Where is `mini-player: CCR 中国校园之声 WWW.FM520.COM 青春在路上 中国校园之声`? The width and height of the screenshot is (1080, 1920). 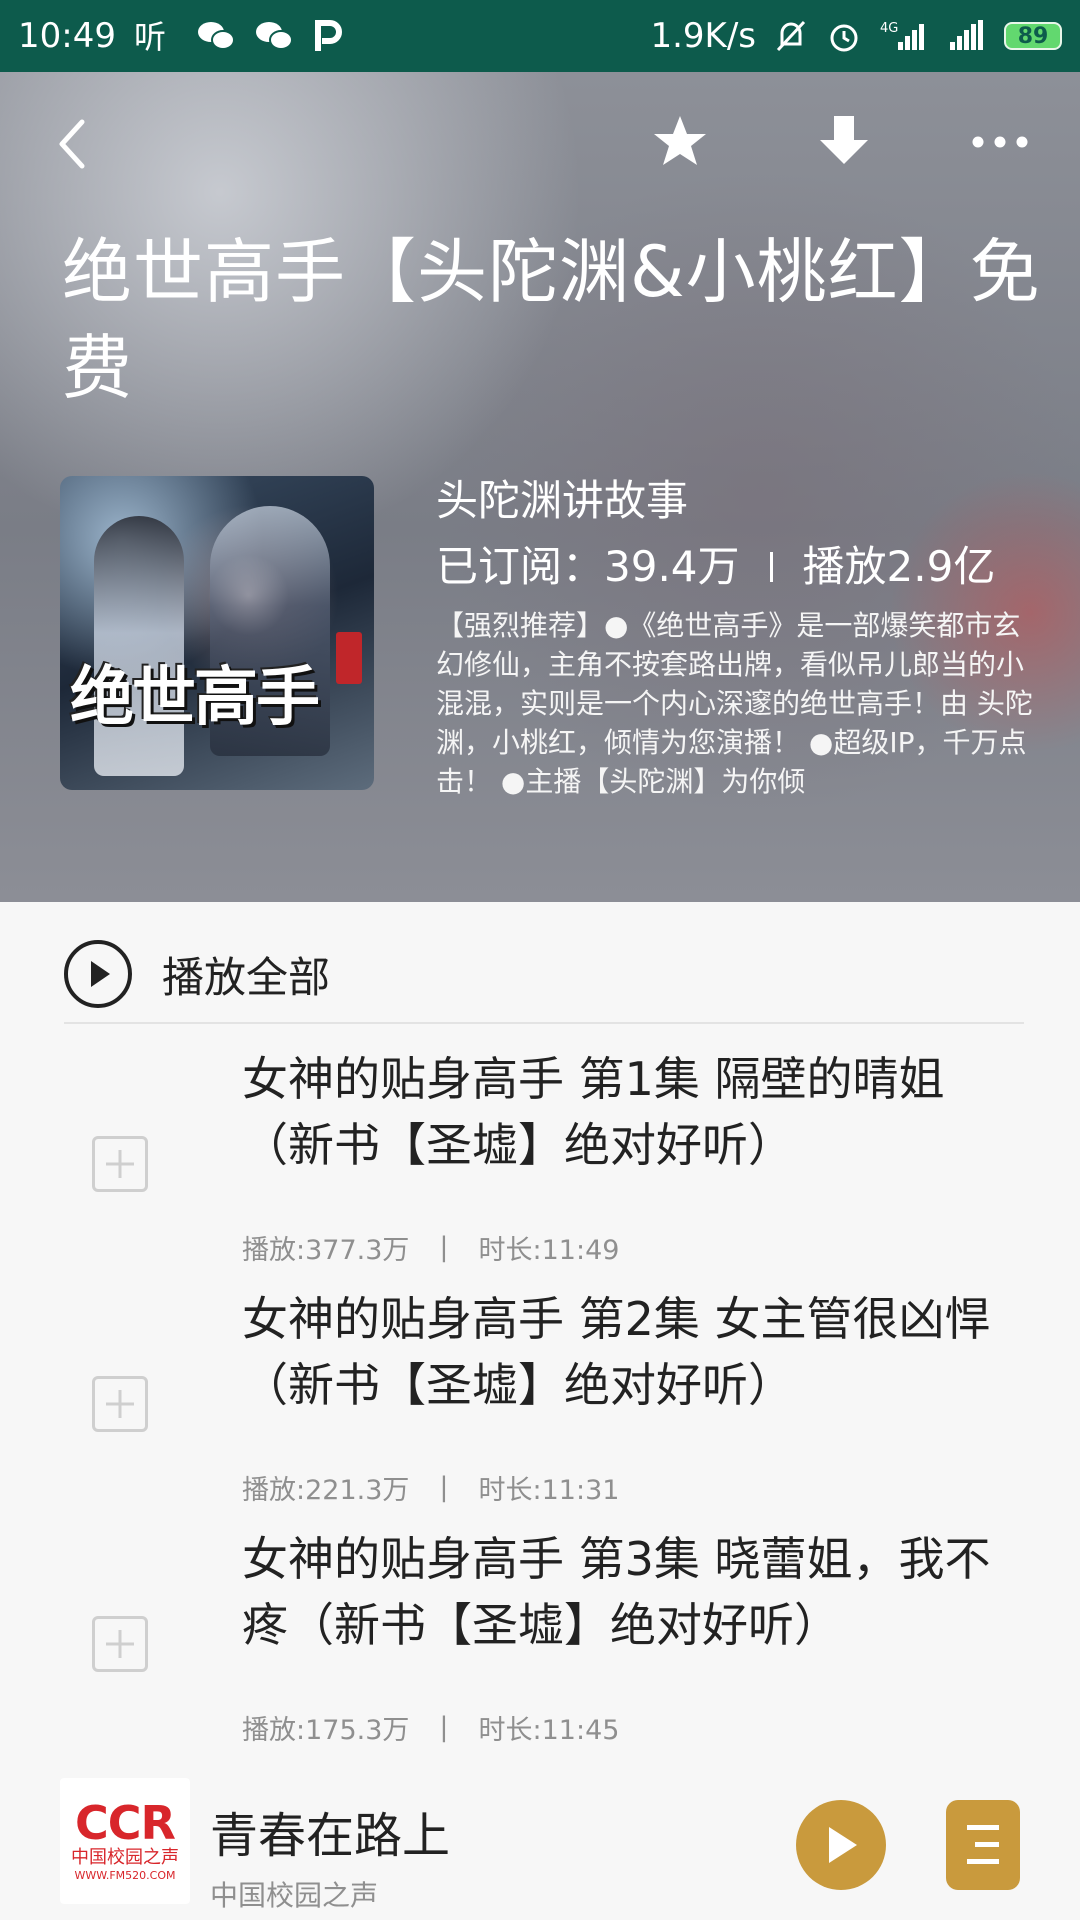
mini-player: CCR 中国校园之声 WWW.FM520.COM 青春在路上 中国校园之声 is located at coordinates (540, 1849).